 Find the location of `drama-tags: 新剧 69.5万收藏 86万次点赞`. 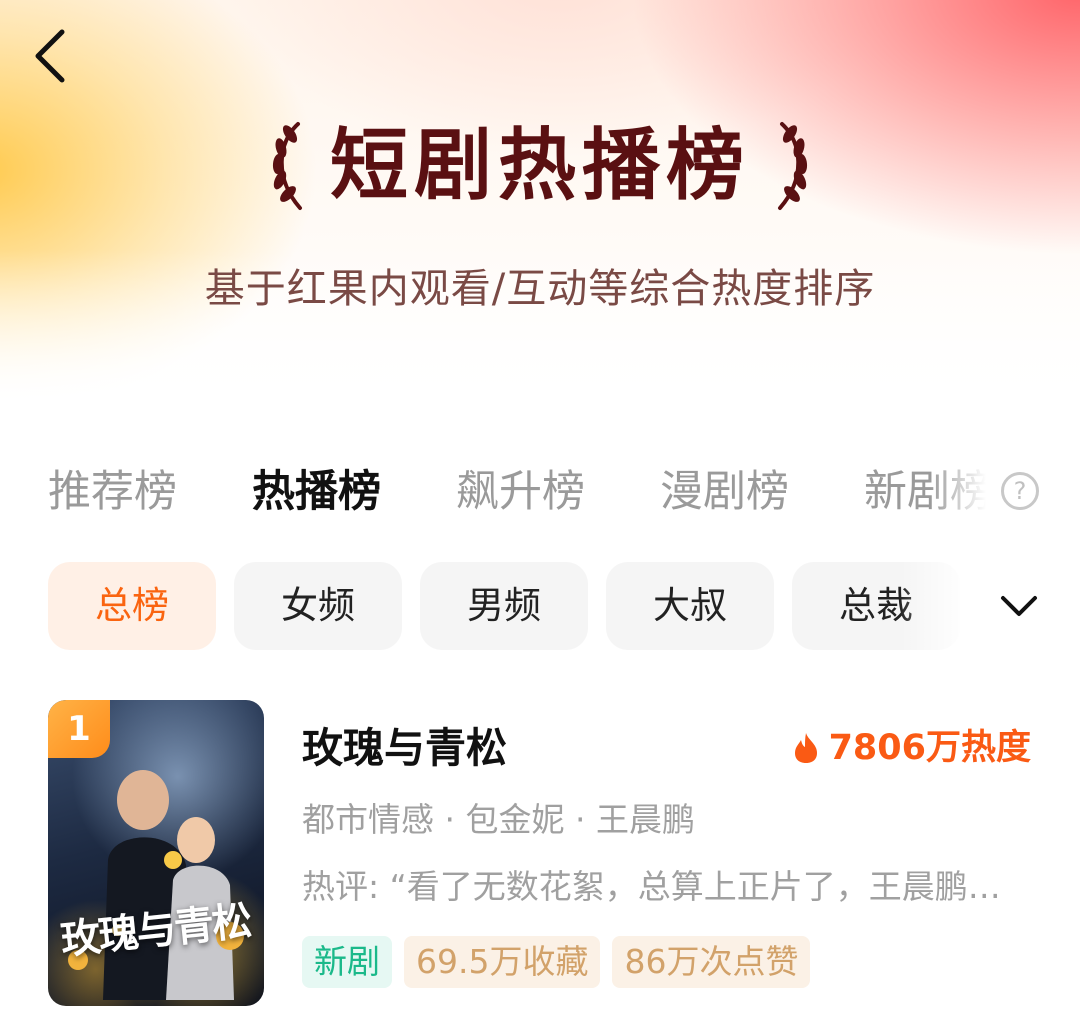

drama-tags: 新剧 69.5万收藏 86万次点赞 is located at coordinates (556, 962).